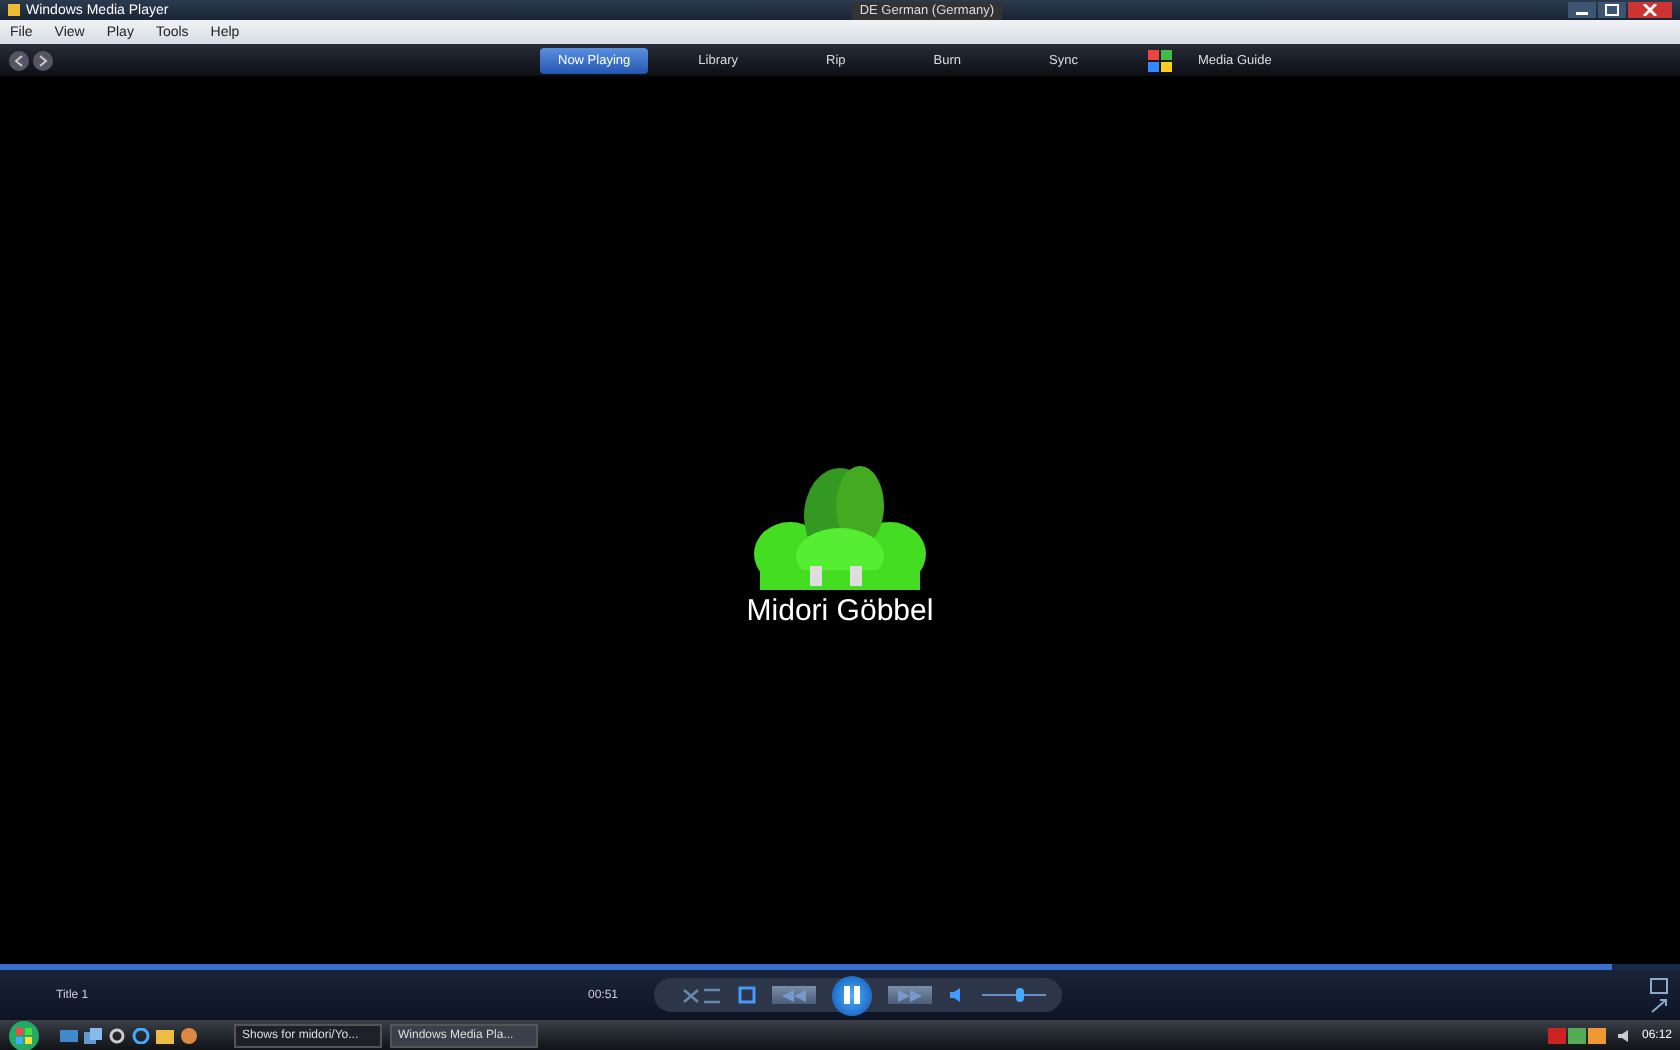 Image resolution: width=1680 pixels, height=1050 pixels. I want to click on rewind-icon, so click(794, 995).